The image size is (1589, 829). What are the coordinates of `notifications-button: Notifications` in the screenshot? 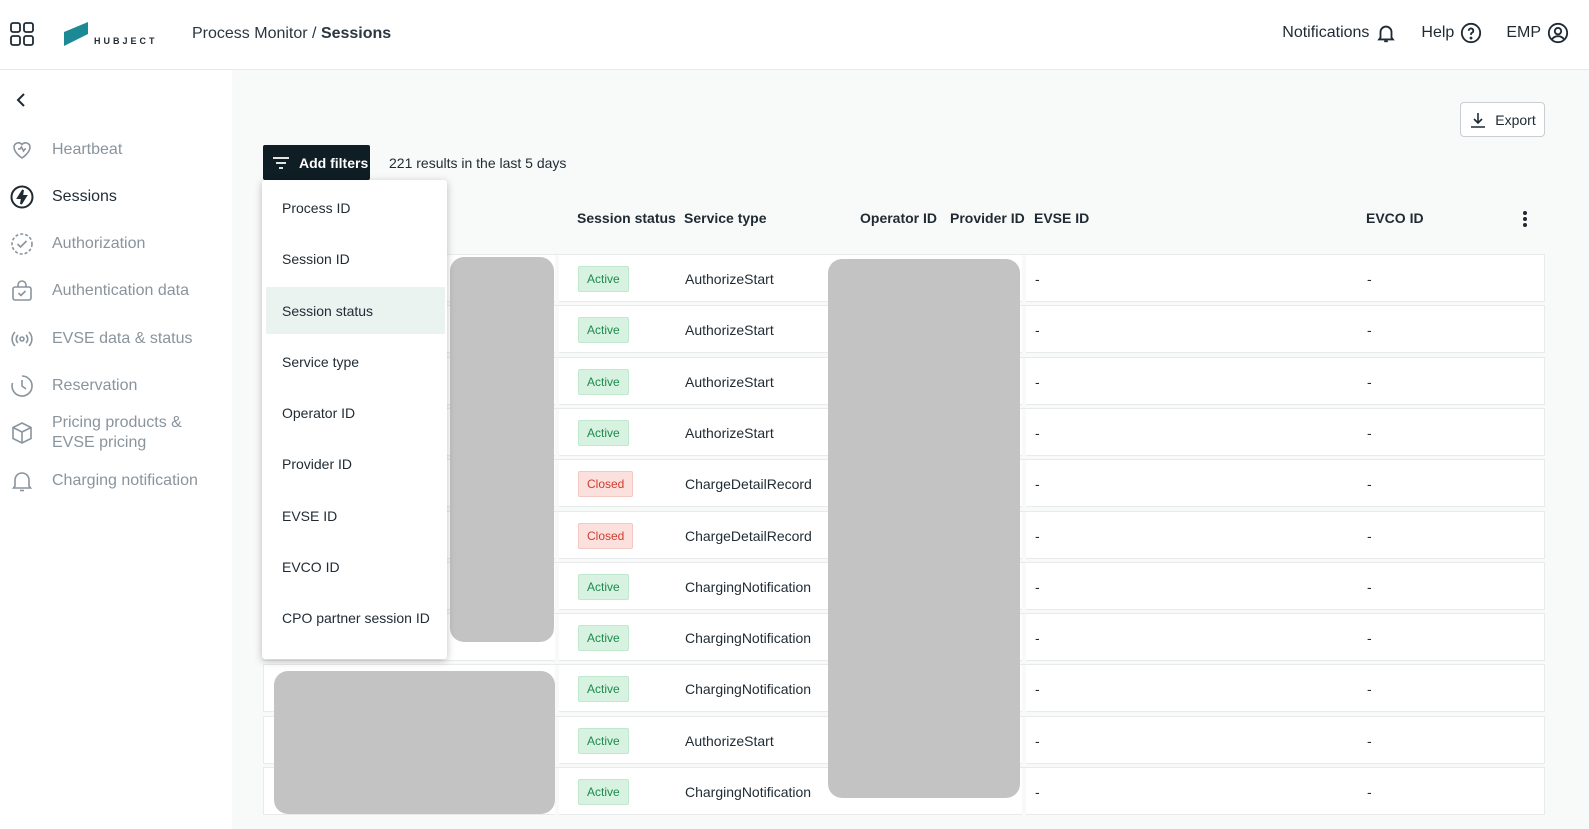 It's located at (1339, 33).